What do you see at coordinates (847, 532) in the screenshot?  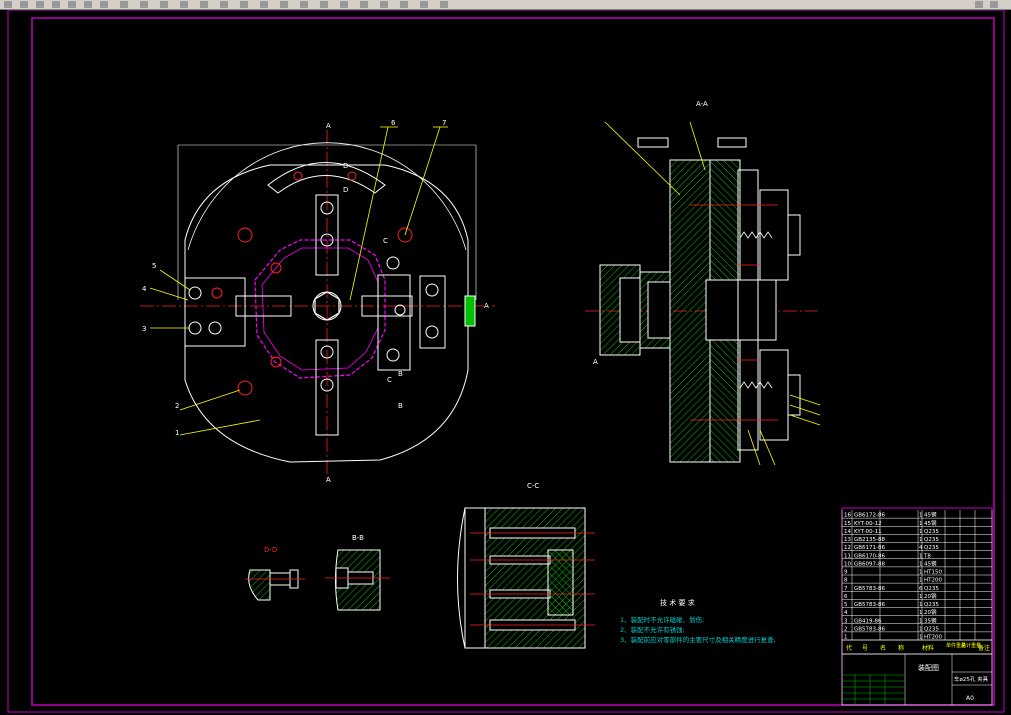 I see `bom-cell-no: 14` at bounding box center [847, 532].